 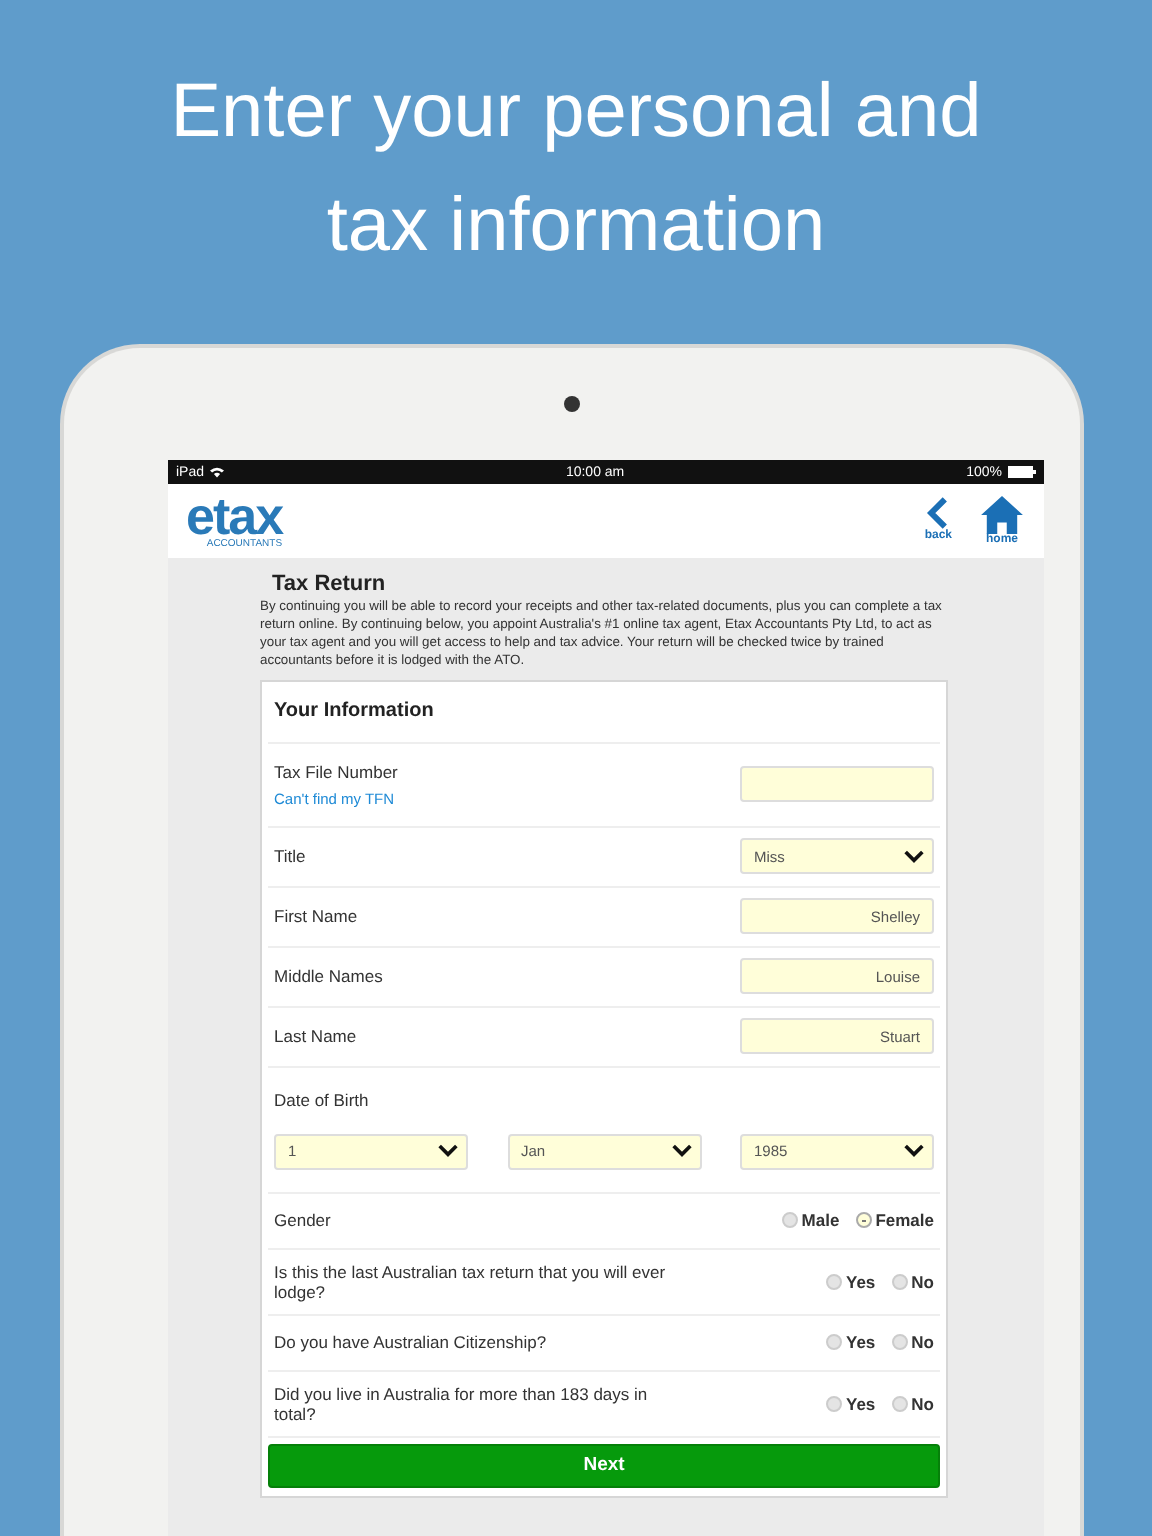 What do you see at coordinates (604, 712) in the screenshot?
I see `form-heading: Your Information` at bounding box center [604, 712].